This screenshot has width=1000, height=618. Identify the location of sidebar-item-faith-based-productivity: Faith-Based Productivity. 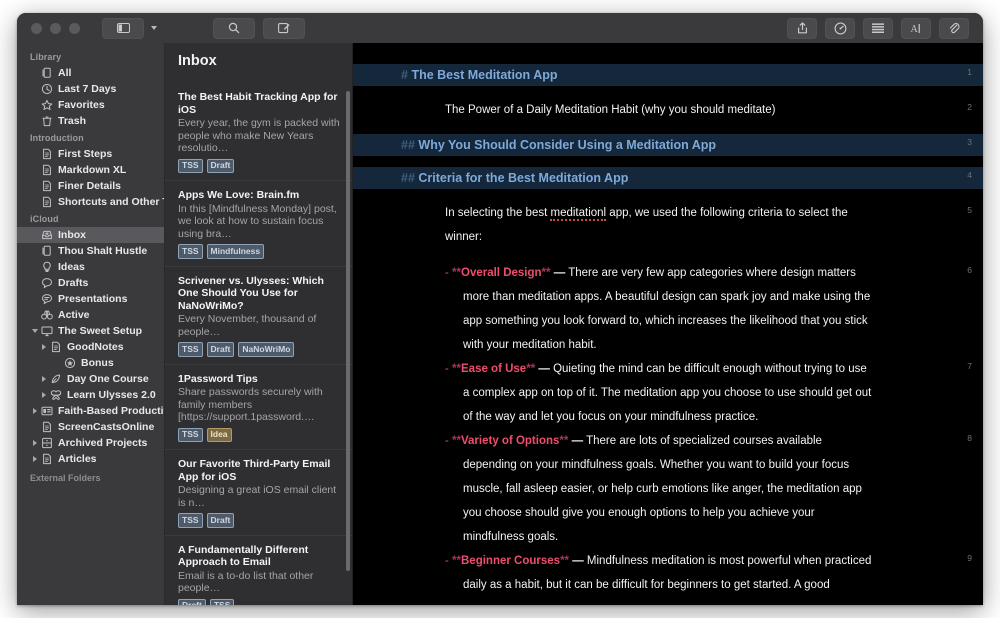
(90, 411).